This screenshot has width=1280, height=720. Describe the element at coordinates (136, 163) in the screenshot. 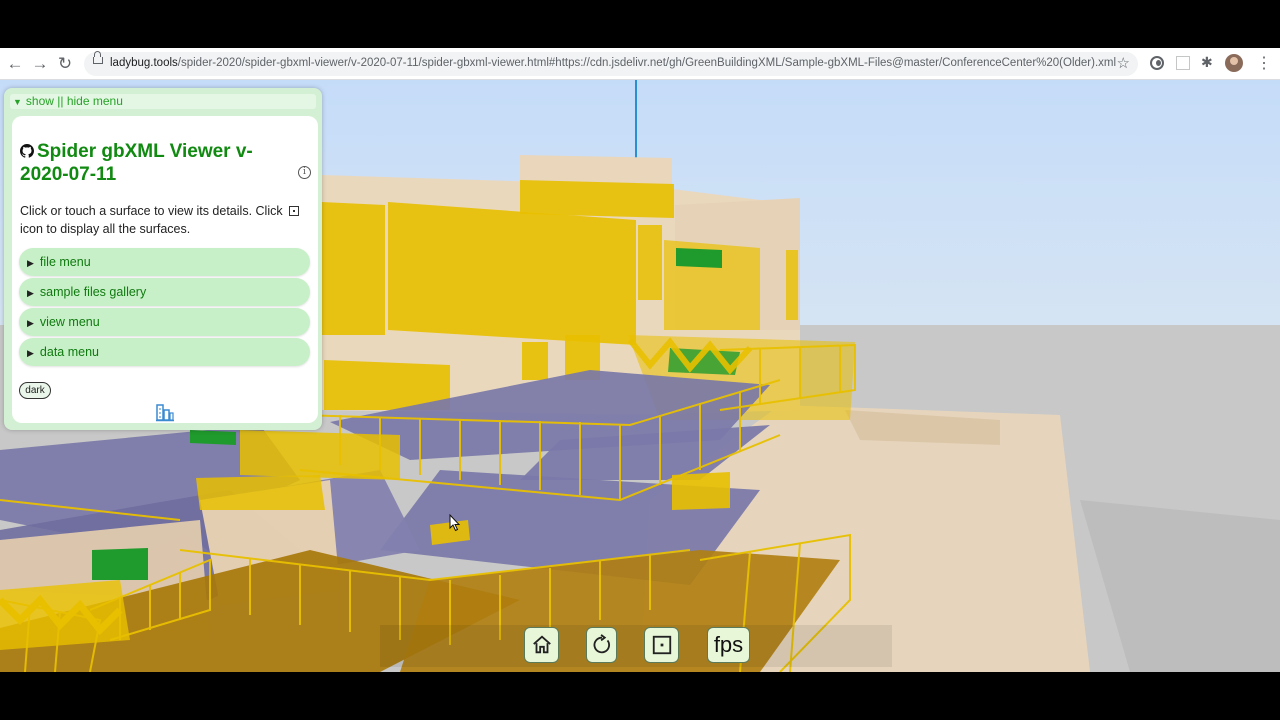

I see `app-title-text: Spider gbXML Viewer v-2020-07-11` at that location.